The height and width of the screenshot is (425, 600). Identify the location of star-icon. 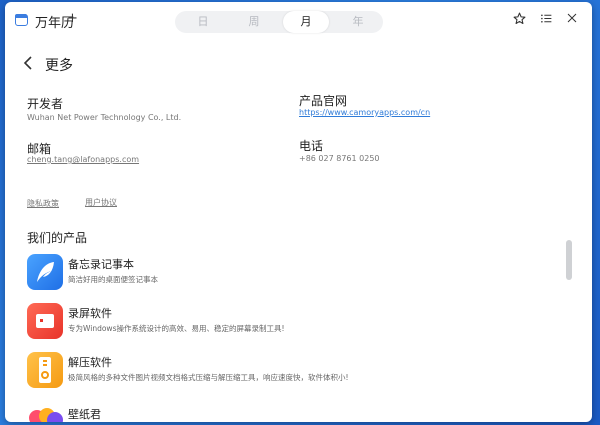
(519, 20).